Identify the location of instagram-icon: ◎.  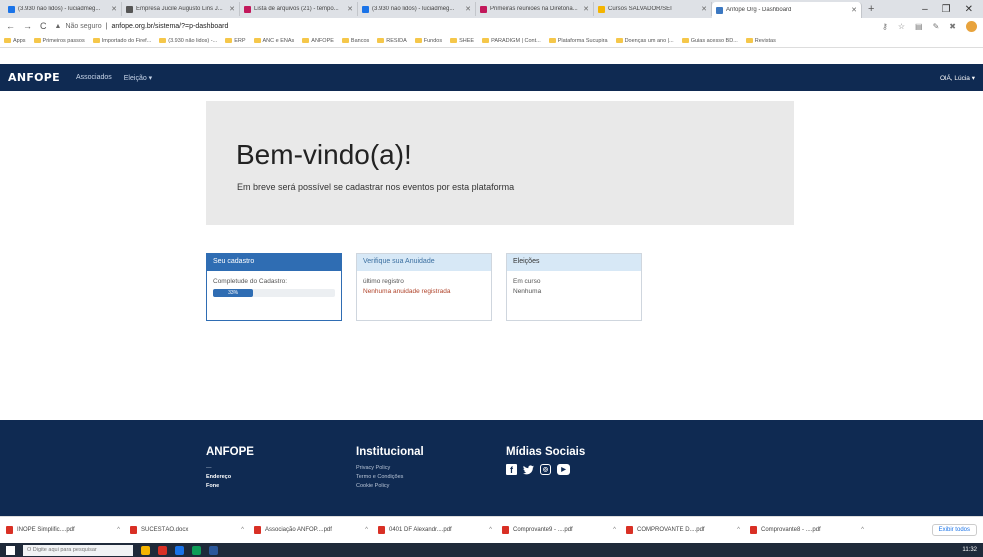
(545, 469).